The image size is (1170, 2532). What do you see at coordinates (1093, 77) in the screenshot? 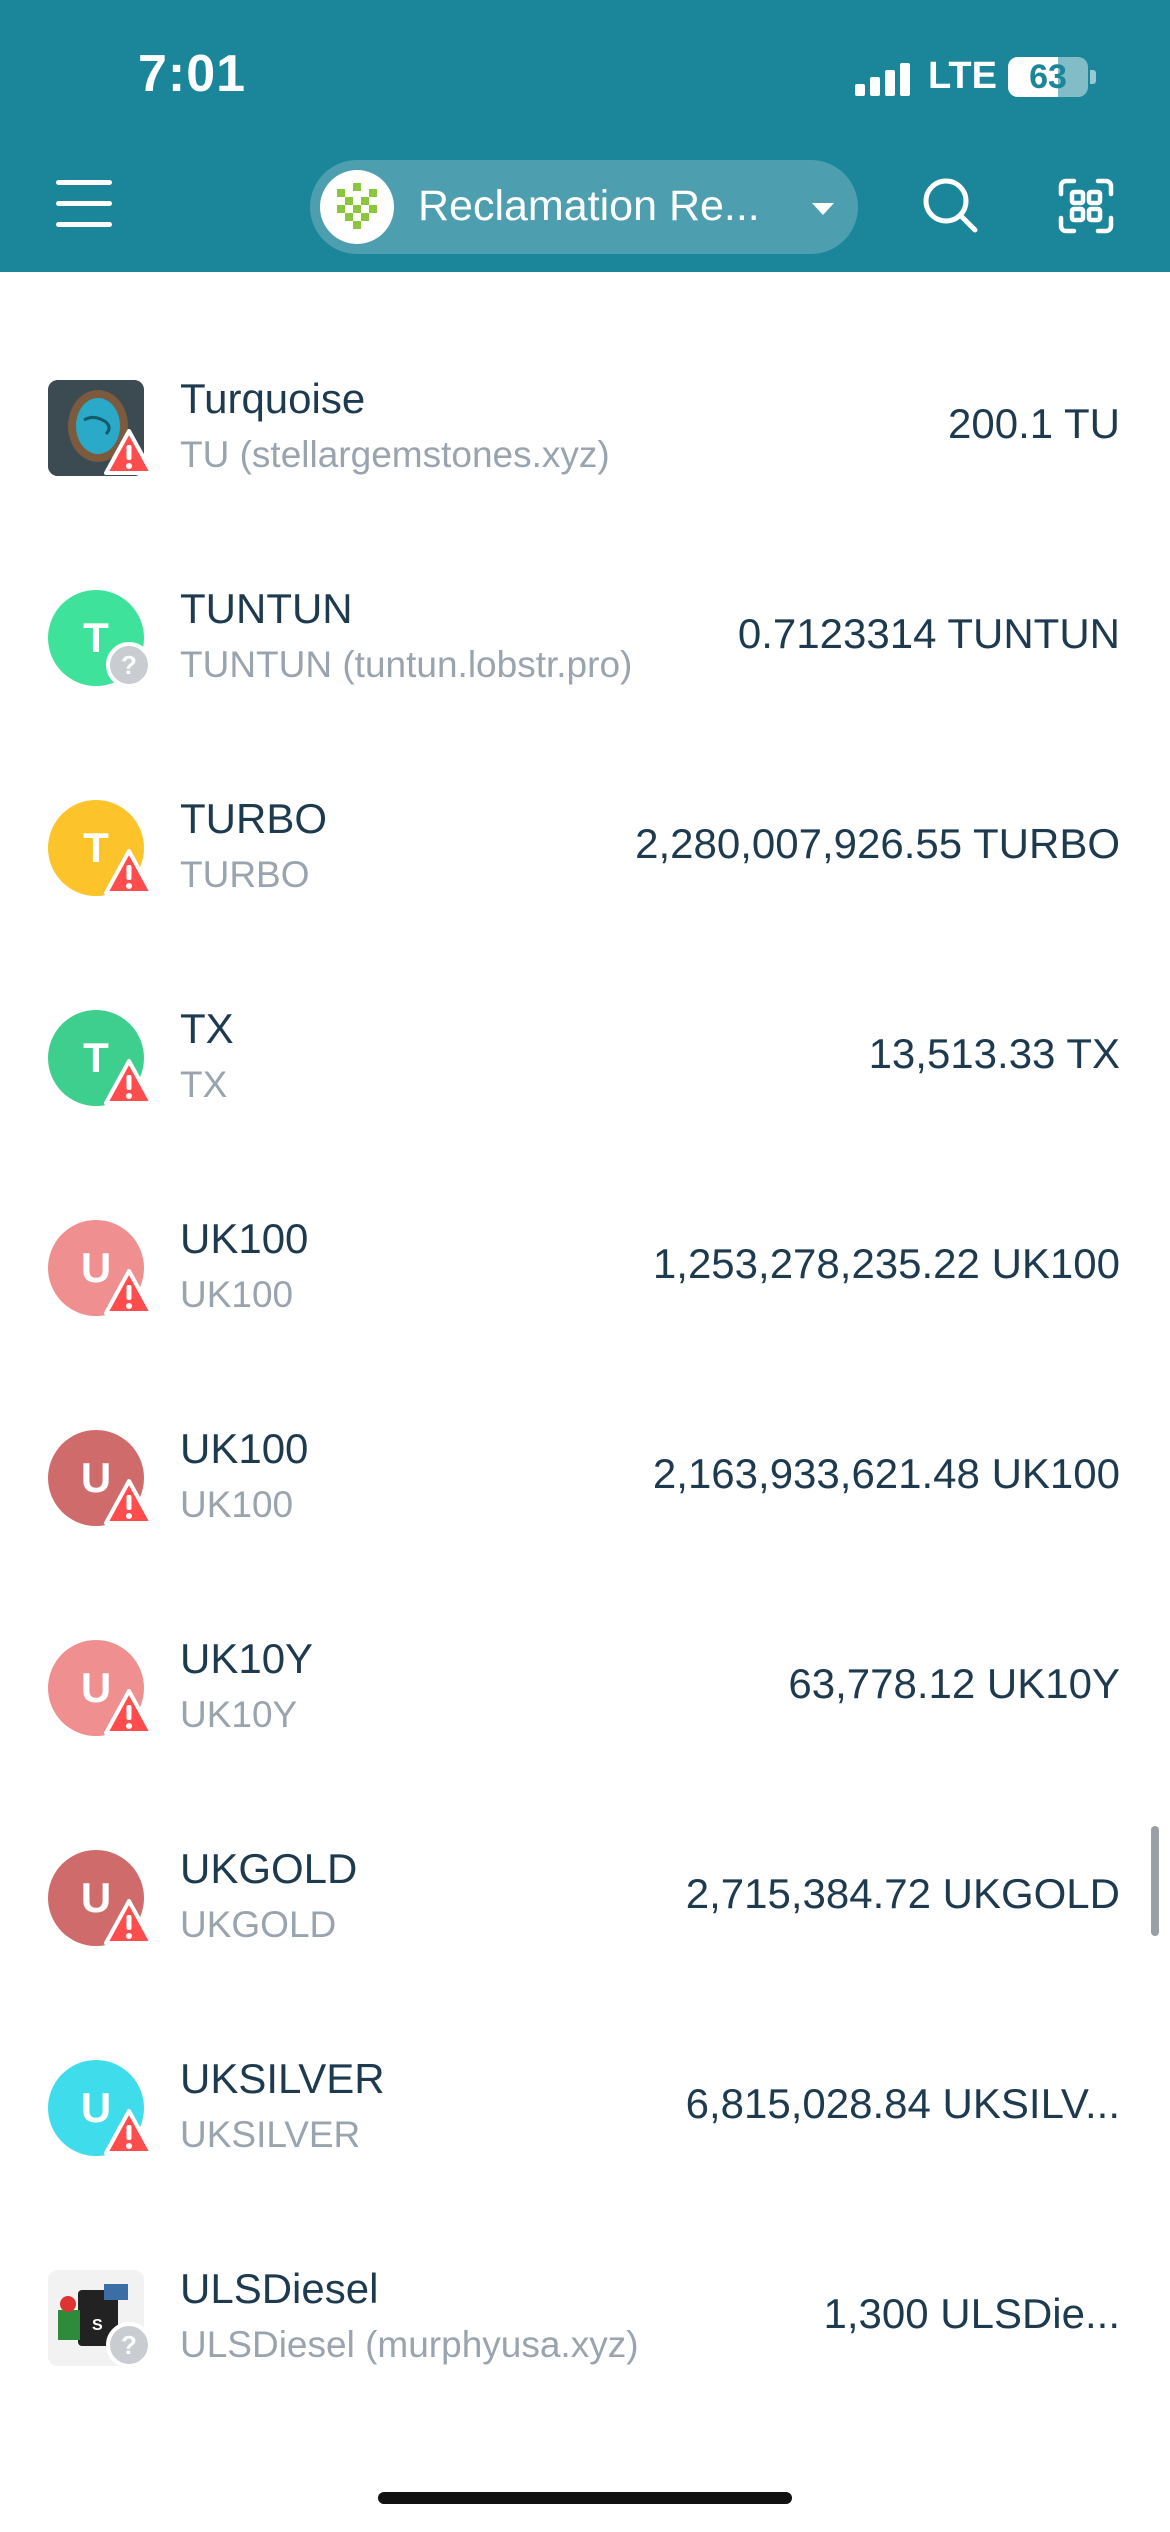
I see `battery-cap` at bounding box center [1093, 77].